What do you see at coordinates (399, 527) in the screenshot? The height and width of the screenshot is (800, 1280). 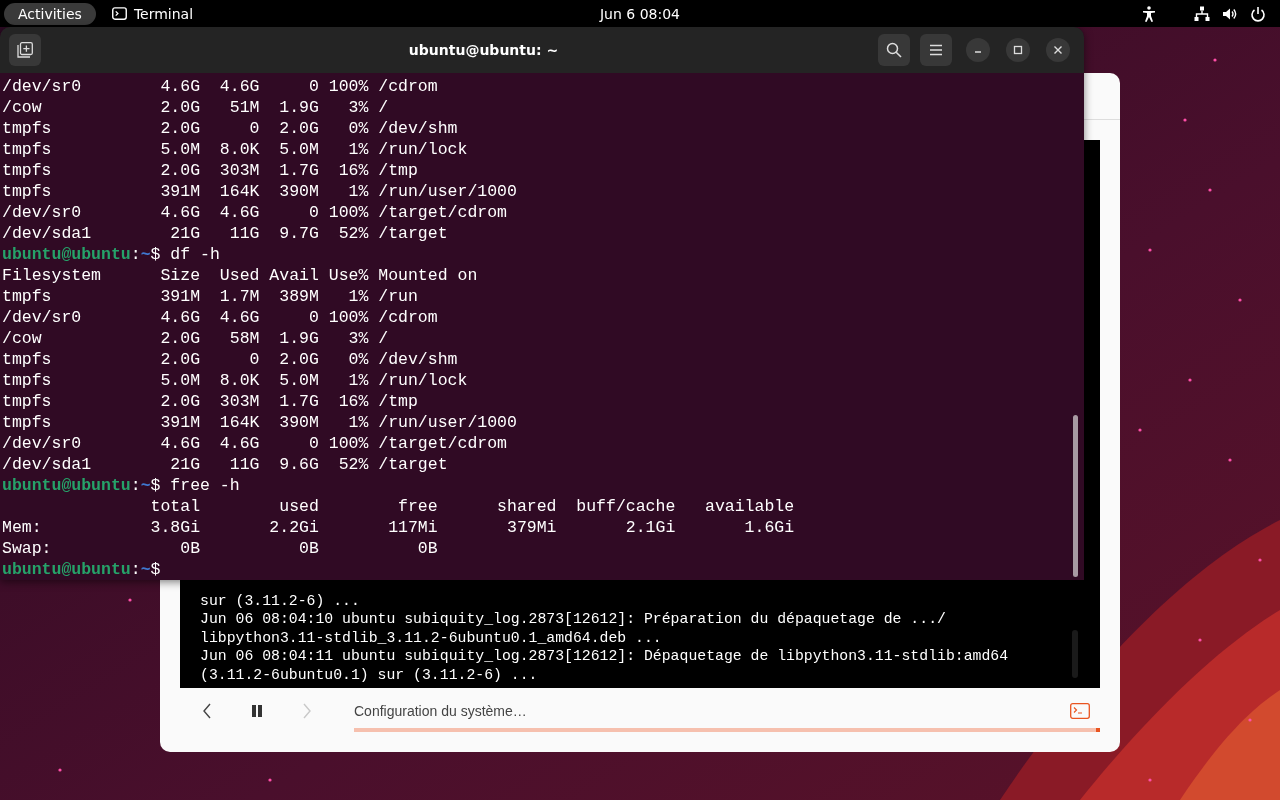 I see `terminal-line: Mem: 3.8Gi 2.2Gi 117Mi 379Mi 2.1Gi 1.6Gi` at bounding box center [399, 527].